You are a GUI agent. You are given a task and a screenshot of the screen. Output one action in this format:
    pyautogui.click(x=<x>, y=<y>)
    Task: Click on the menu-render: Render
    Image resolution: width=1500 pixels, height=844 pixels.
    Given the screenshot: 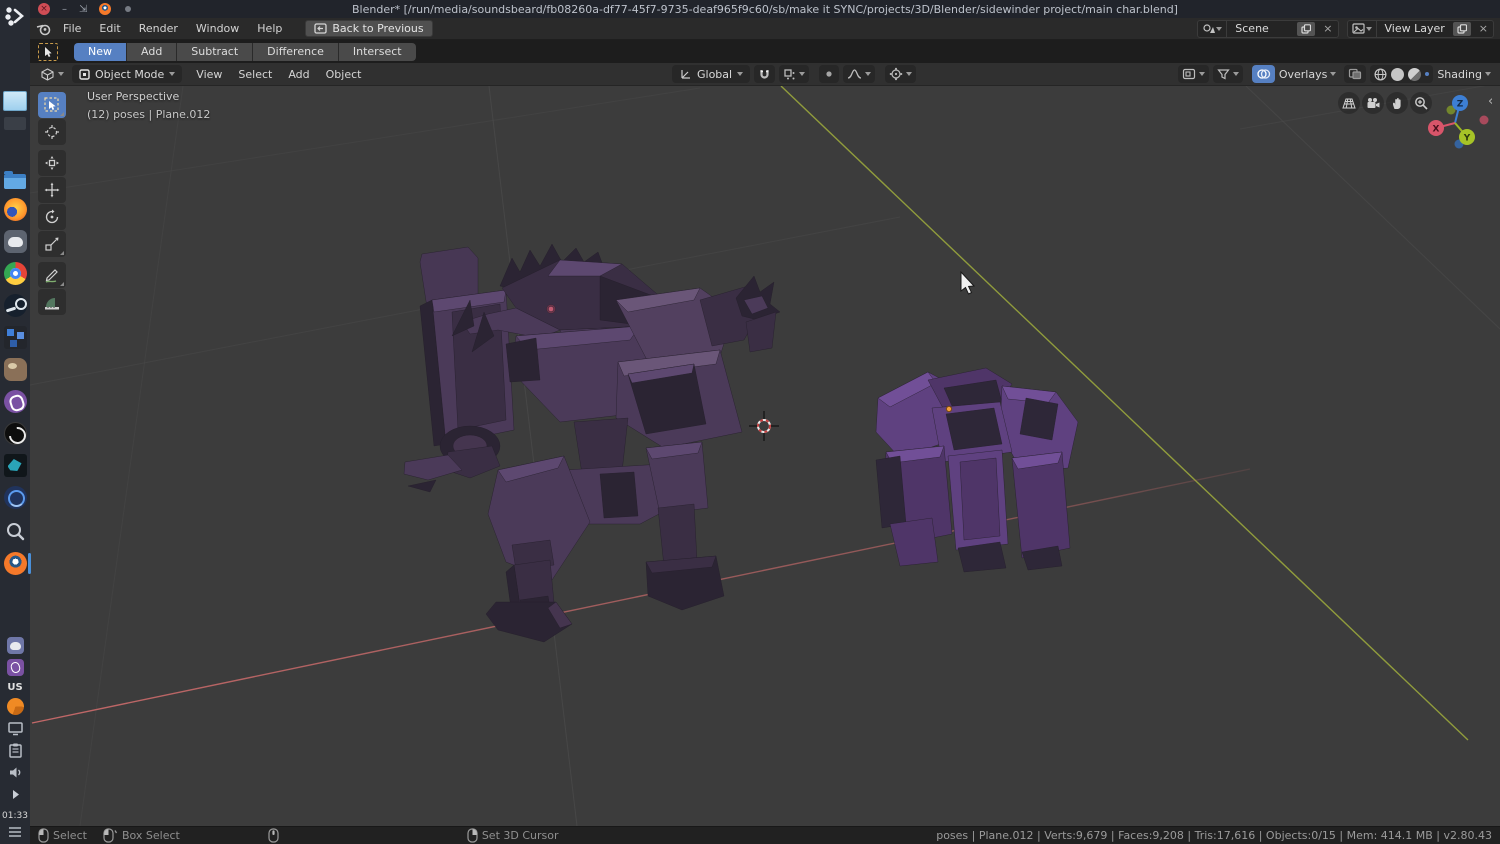 What is the action you would take?
    pyautogui.click(x=158, y=28)
    